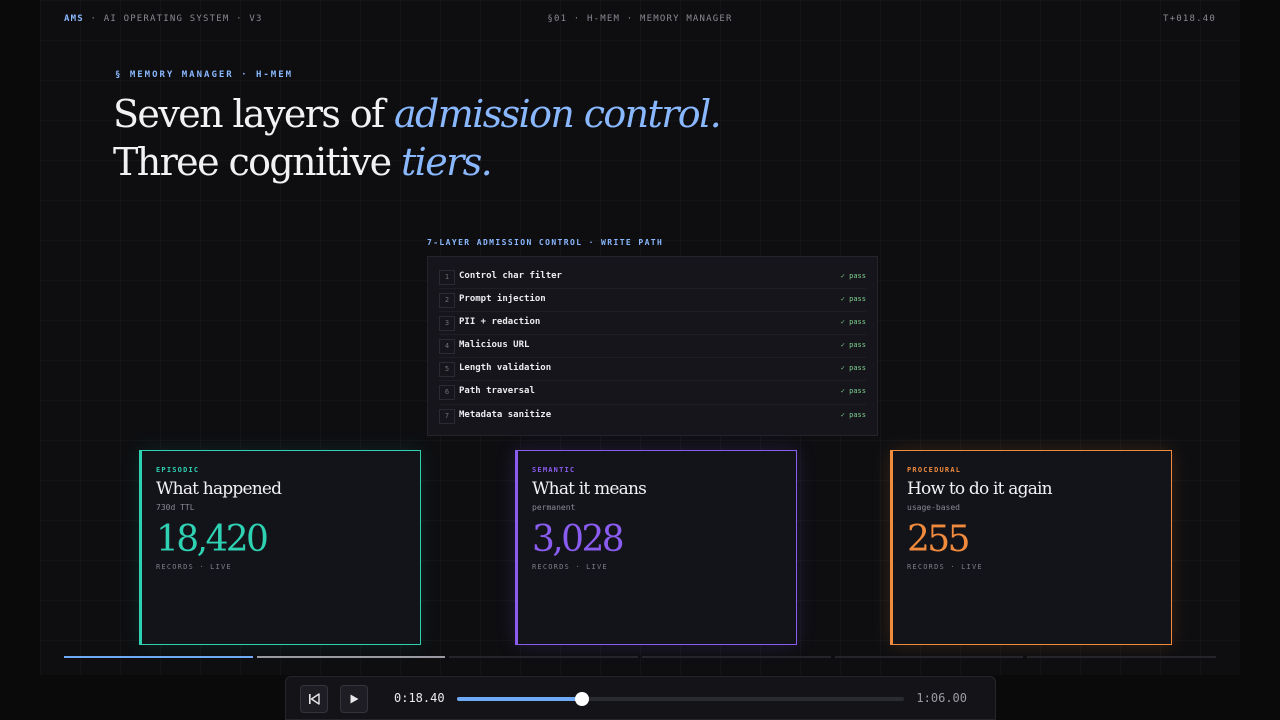 This screenshot has height=720, width=1280. Describe the element at coordinates (204, 75) in the screenshot. I see `hero-eyebrow: § MEMORY MANAGER · H-MEM` at that location.